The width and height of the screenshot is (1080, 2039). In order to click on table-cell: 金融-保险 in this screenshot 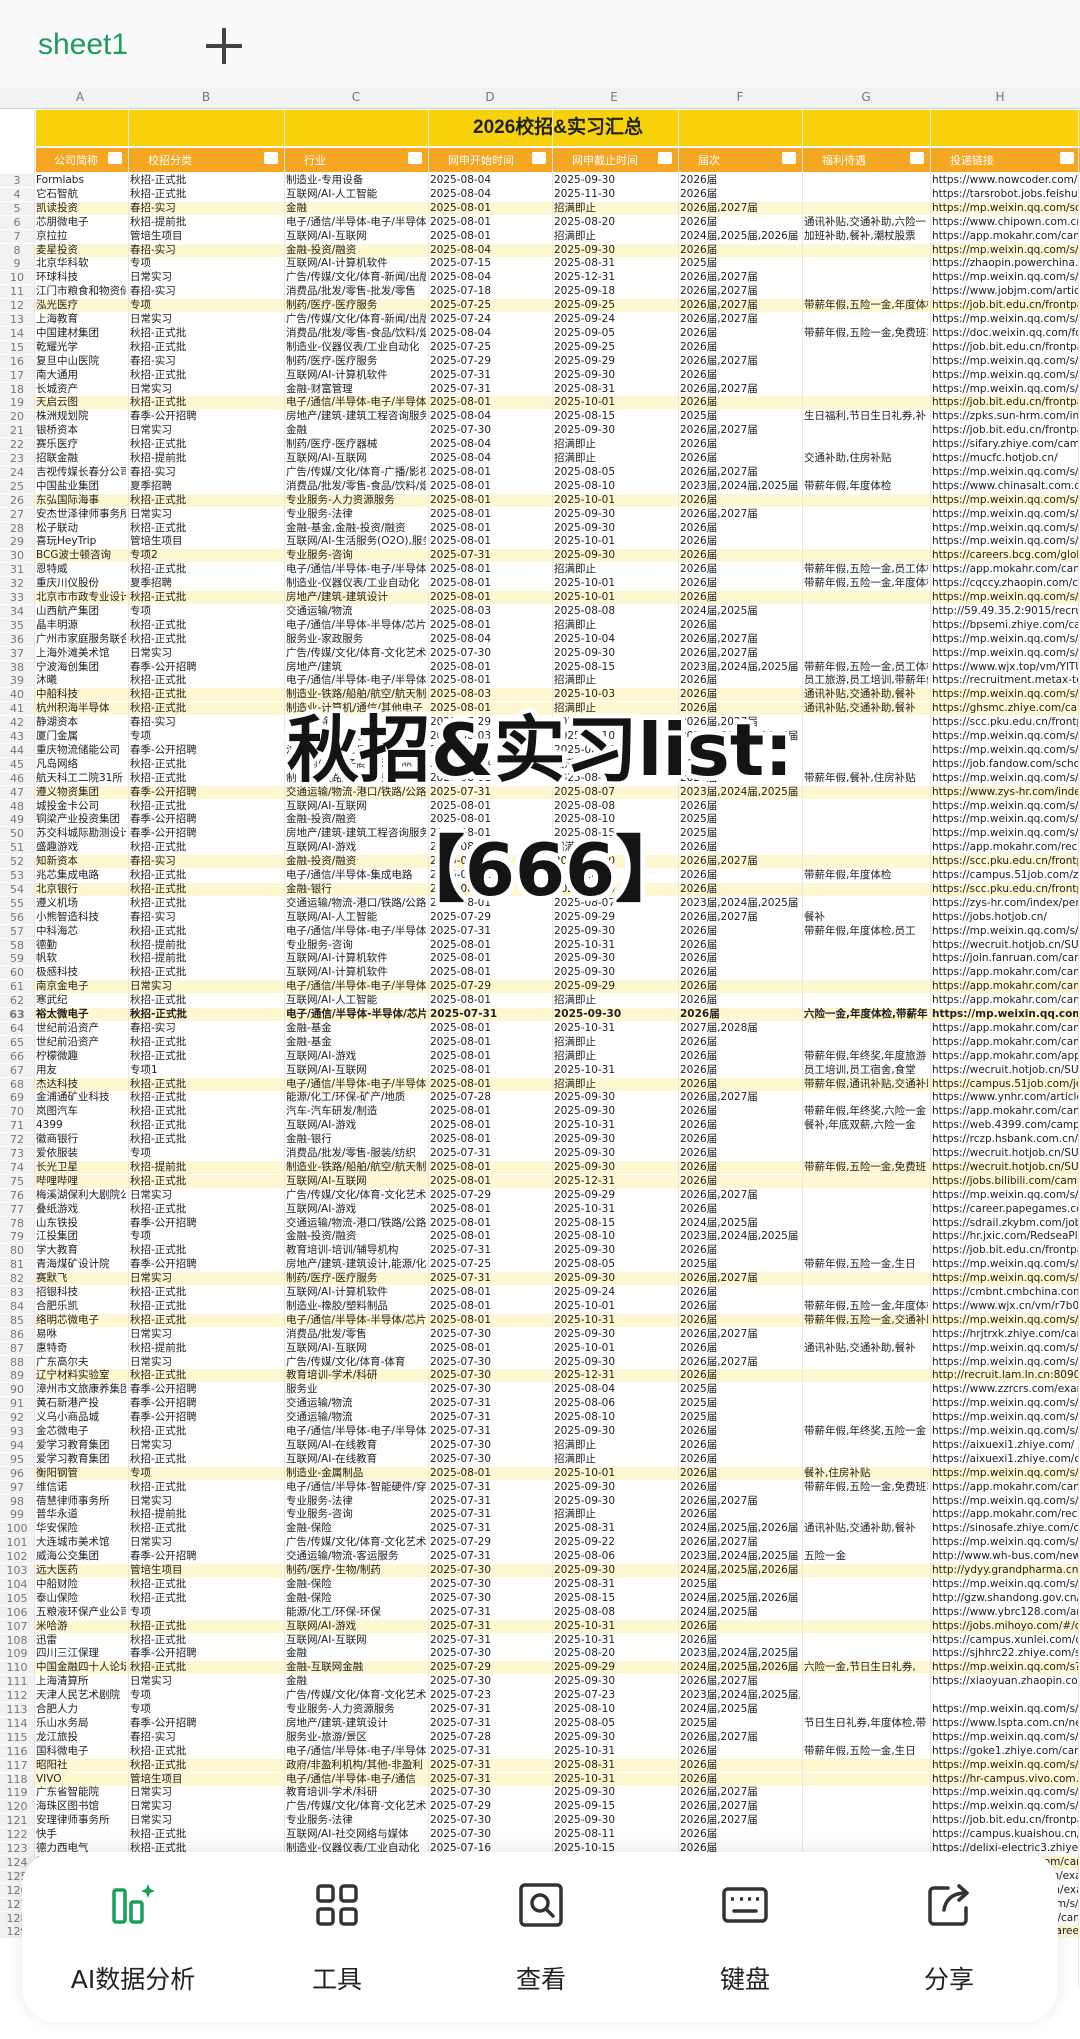, I will do `click(356, 1598)`.